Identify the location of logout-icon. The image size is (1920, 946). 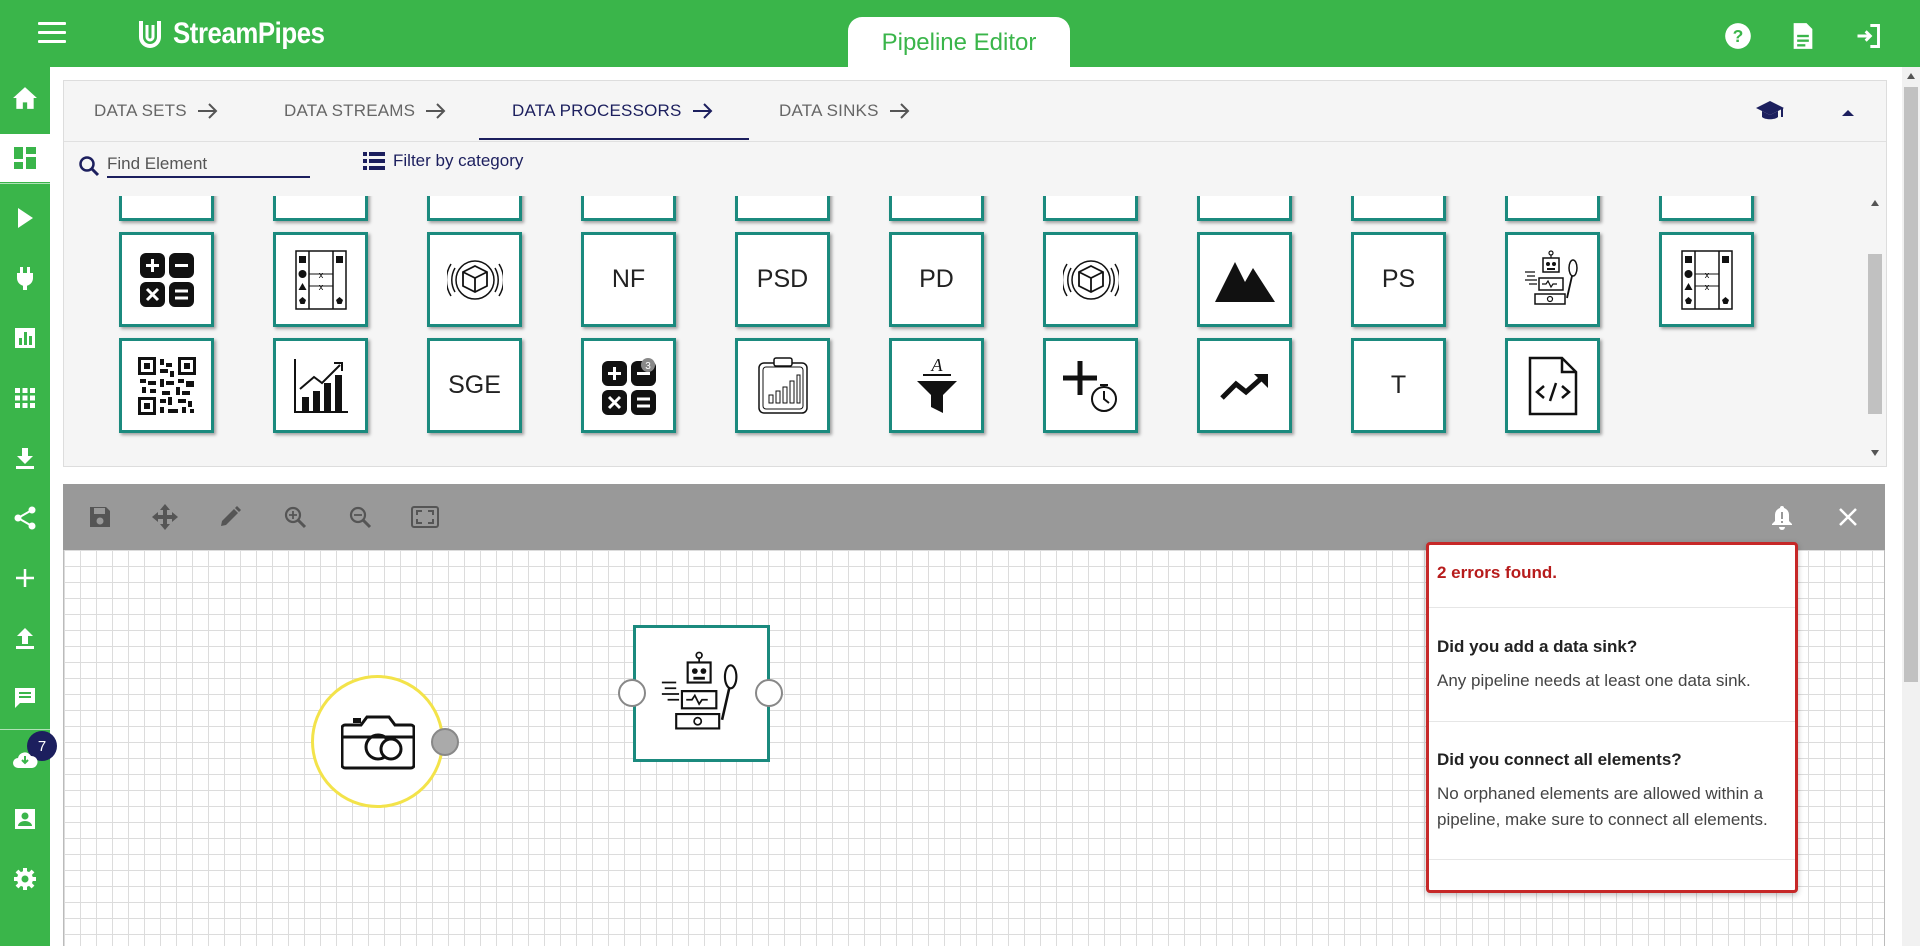
(1868, 36).